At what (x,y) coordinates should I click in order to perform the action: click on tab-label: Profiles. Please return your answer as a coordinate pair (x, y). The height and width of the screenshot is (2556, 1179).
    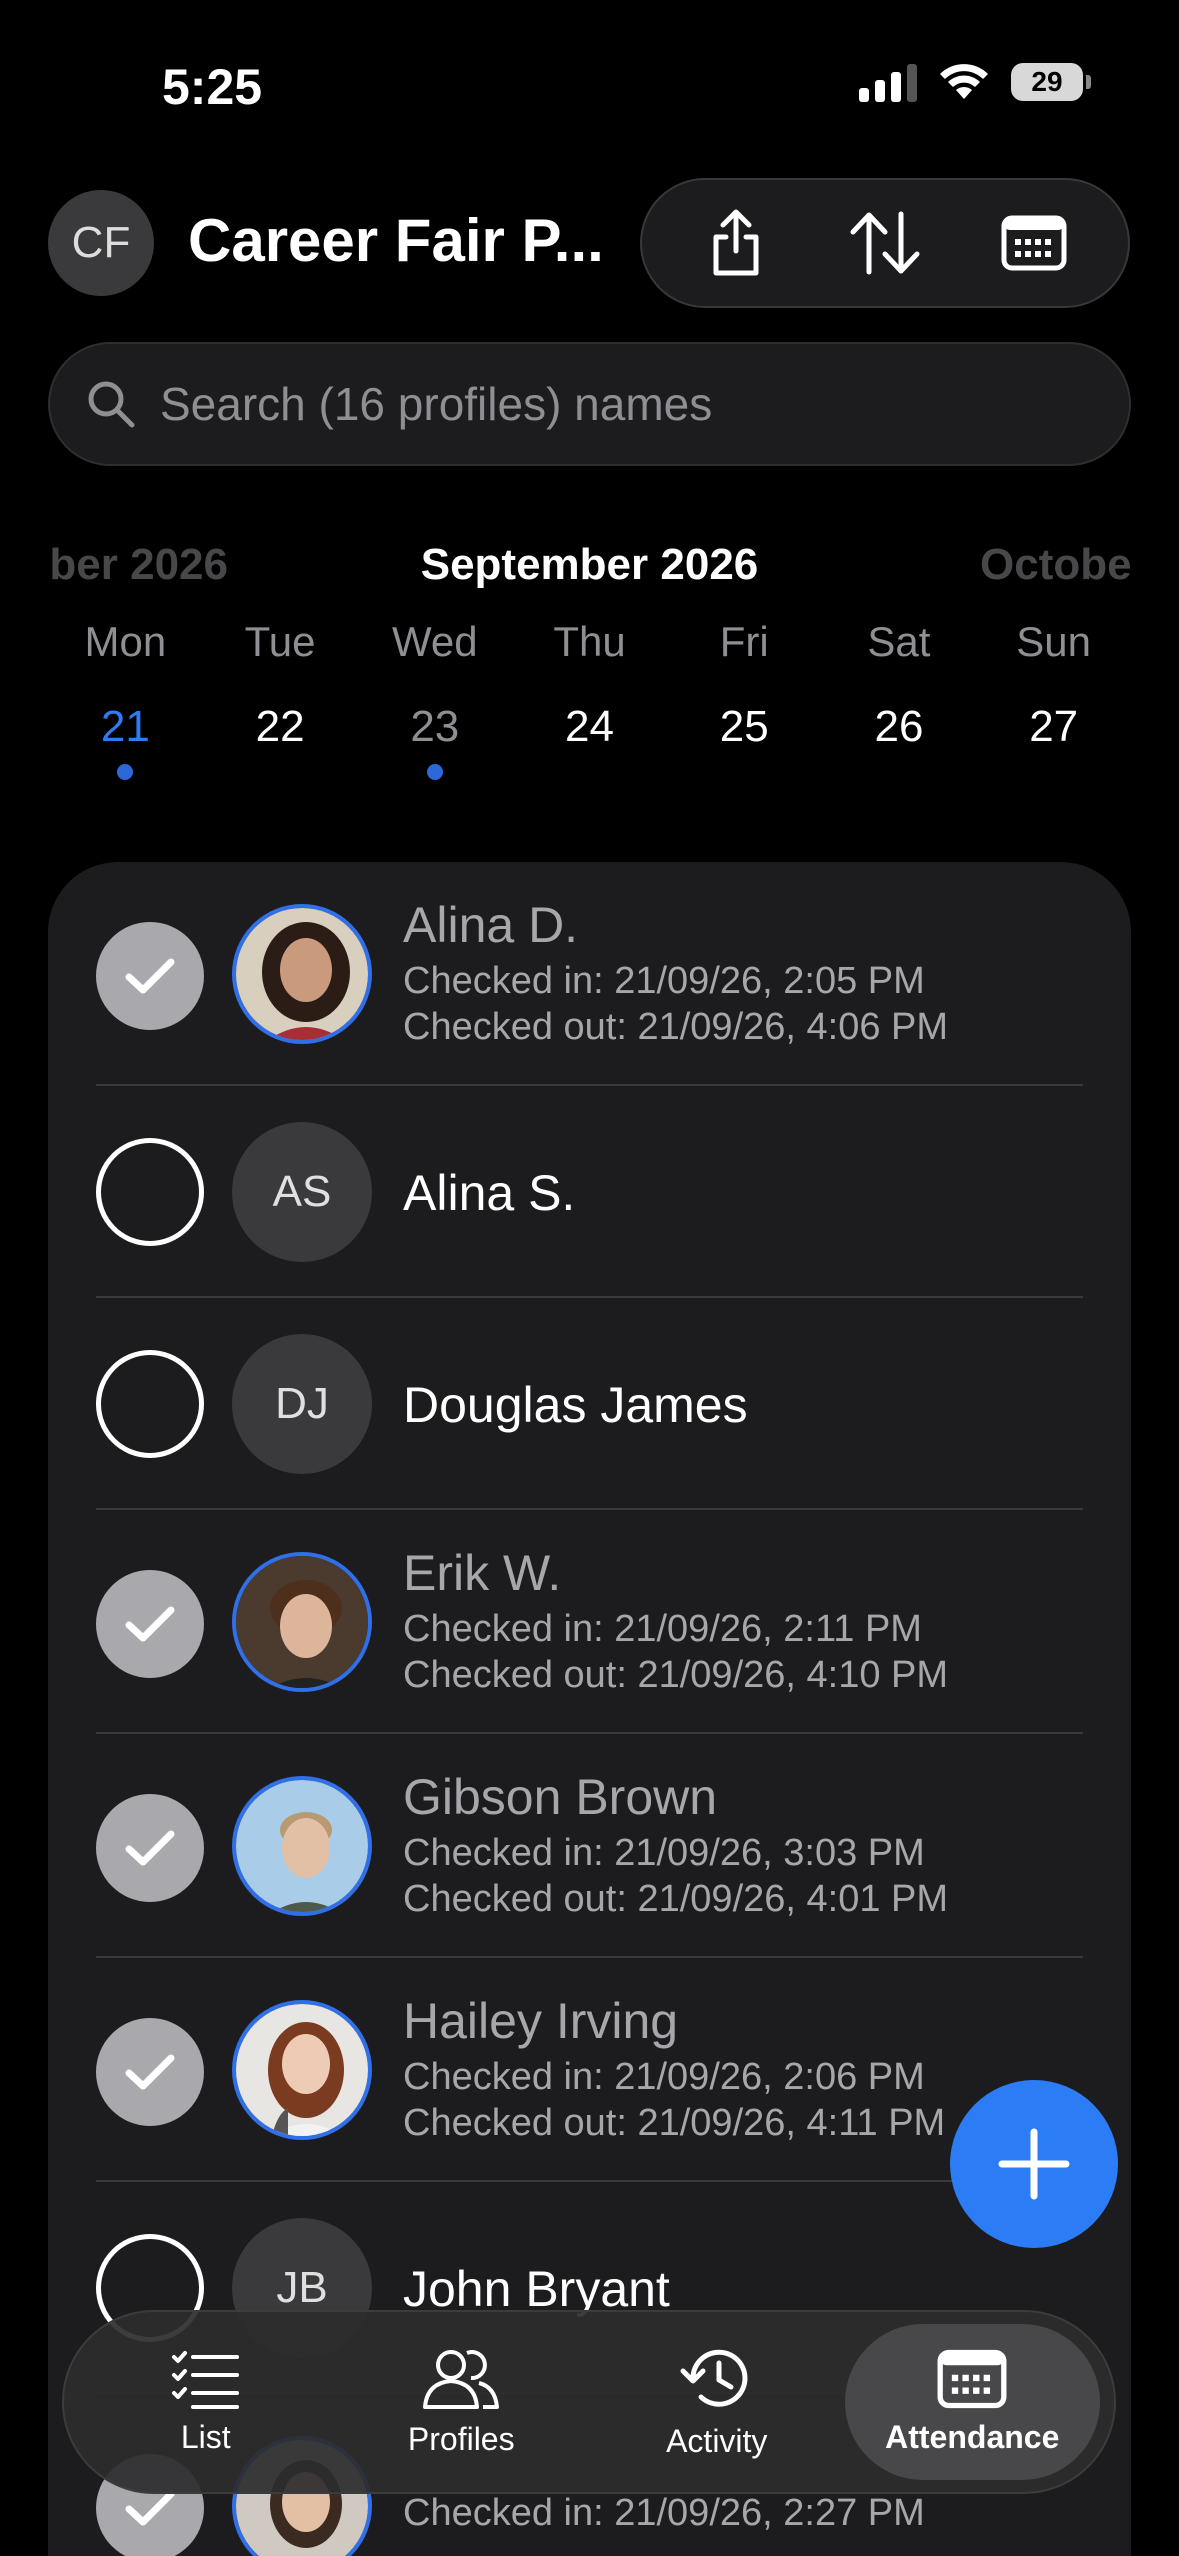
    Looking at the image, I should click on (461, 2438).